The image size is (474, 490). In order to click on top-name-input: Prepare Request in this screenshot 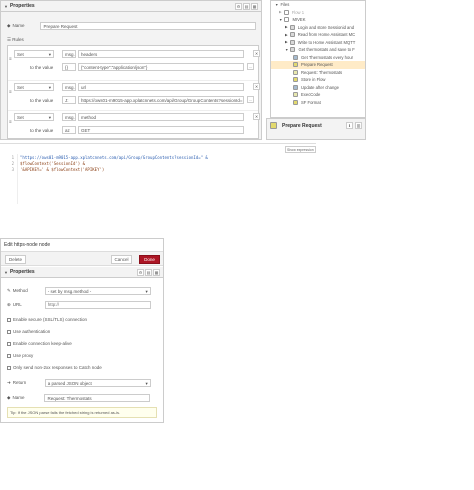, I will do `click(148, 25)`.